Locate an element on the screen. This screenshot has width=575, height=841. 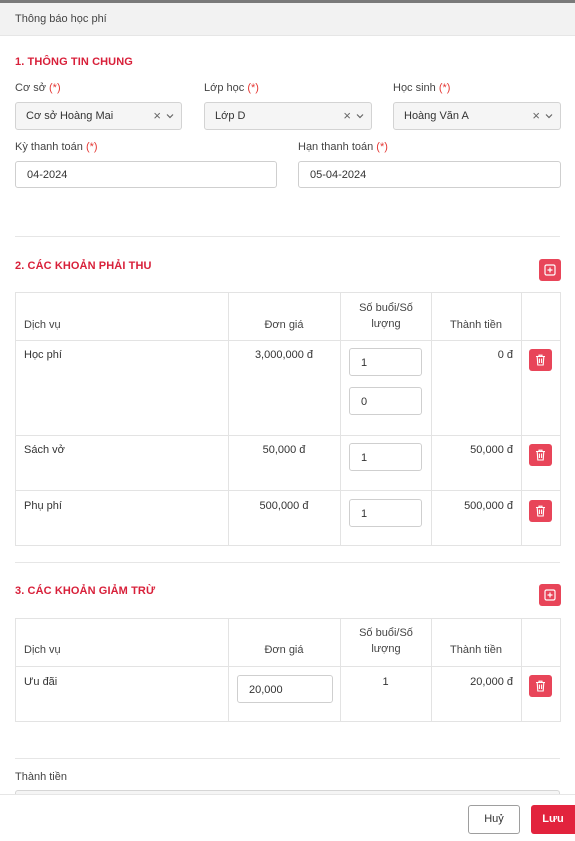
table-cell-unit-price: 3,000,000 đ is located at coordinates (284, 355).